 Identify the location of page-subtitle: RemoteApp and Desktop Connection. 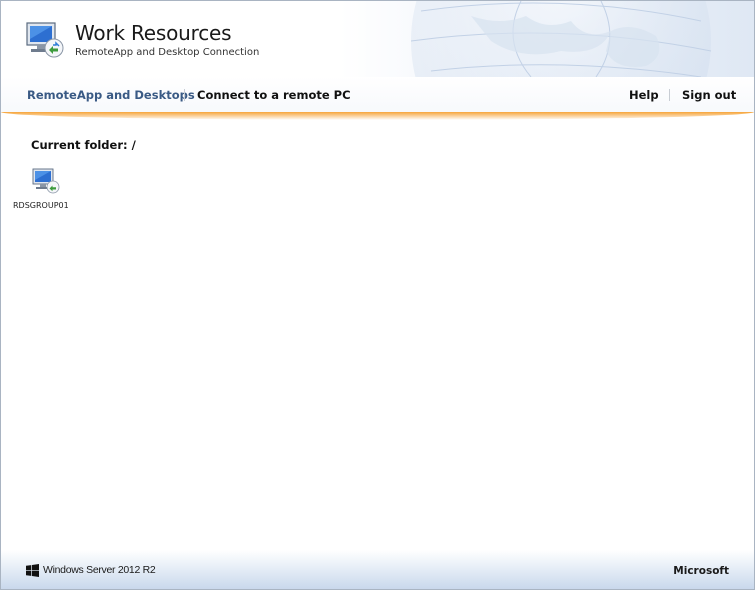
(167, 52).